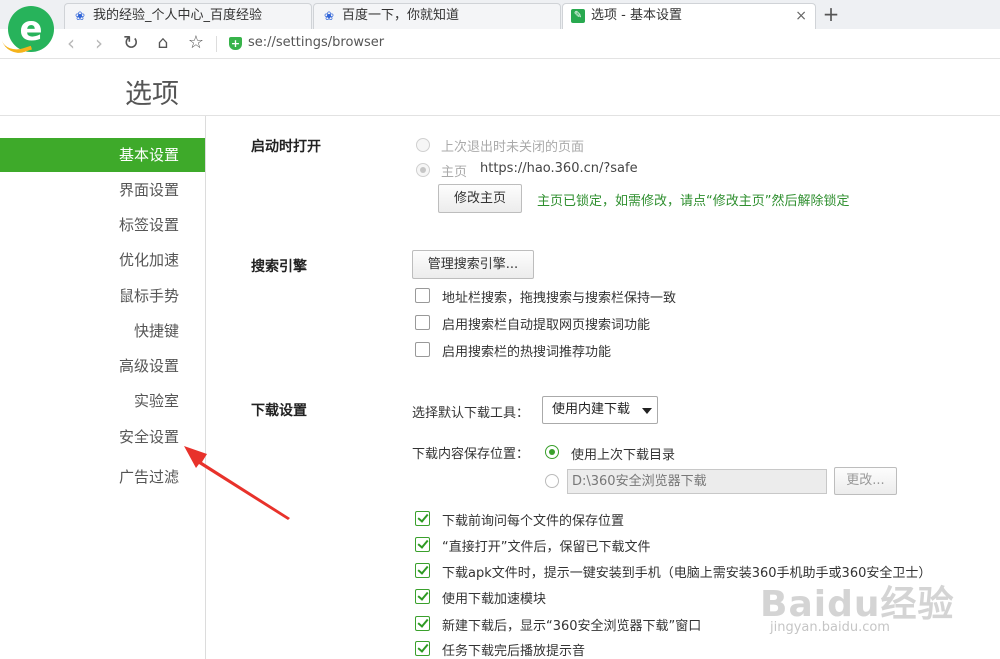 The image size is (1000, 659). What do you see at coordinates (801, 16) in the screenshot?
I see `tab-close-icon: ×` at bounding box center [801, 16].